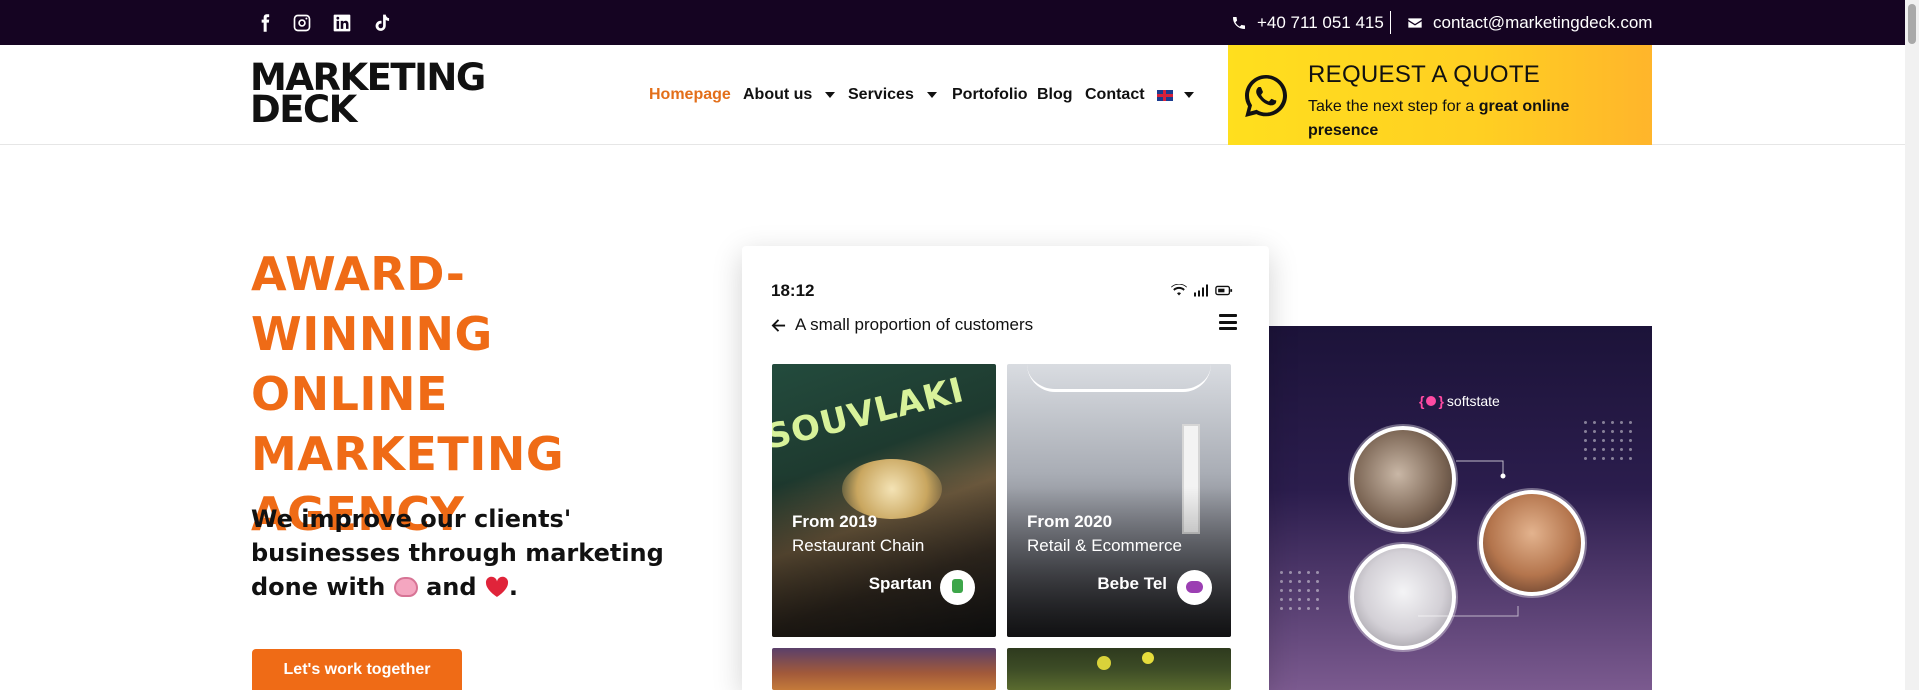 The image size is (1919, 690). I want to click on nav-label: Blog, so click(1055, 94).